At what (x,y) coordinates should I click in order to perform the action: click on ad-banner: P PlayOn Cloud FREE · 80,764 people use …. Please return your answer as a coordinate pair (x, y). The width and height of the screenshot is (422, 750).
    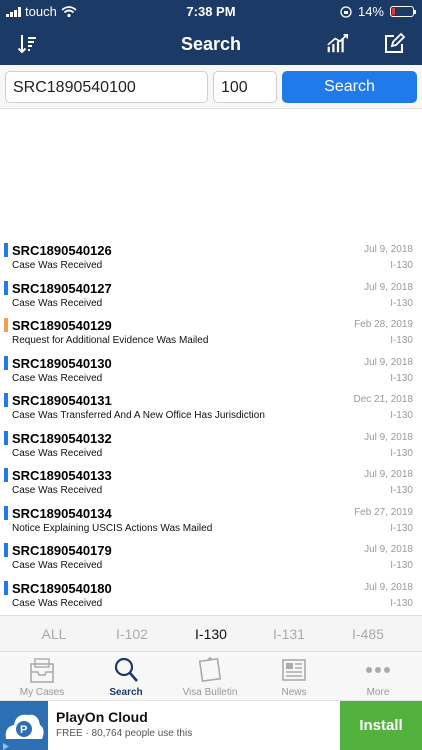
    Looking at the image, I should click on (211, 725).